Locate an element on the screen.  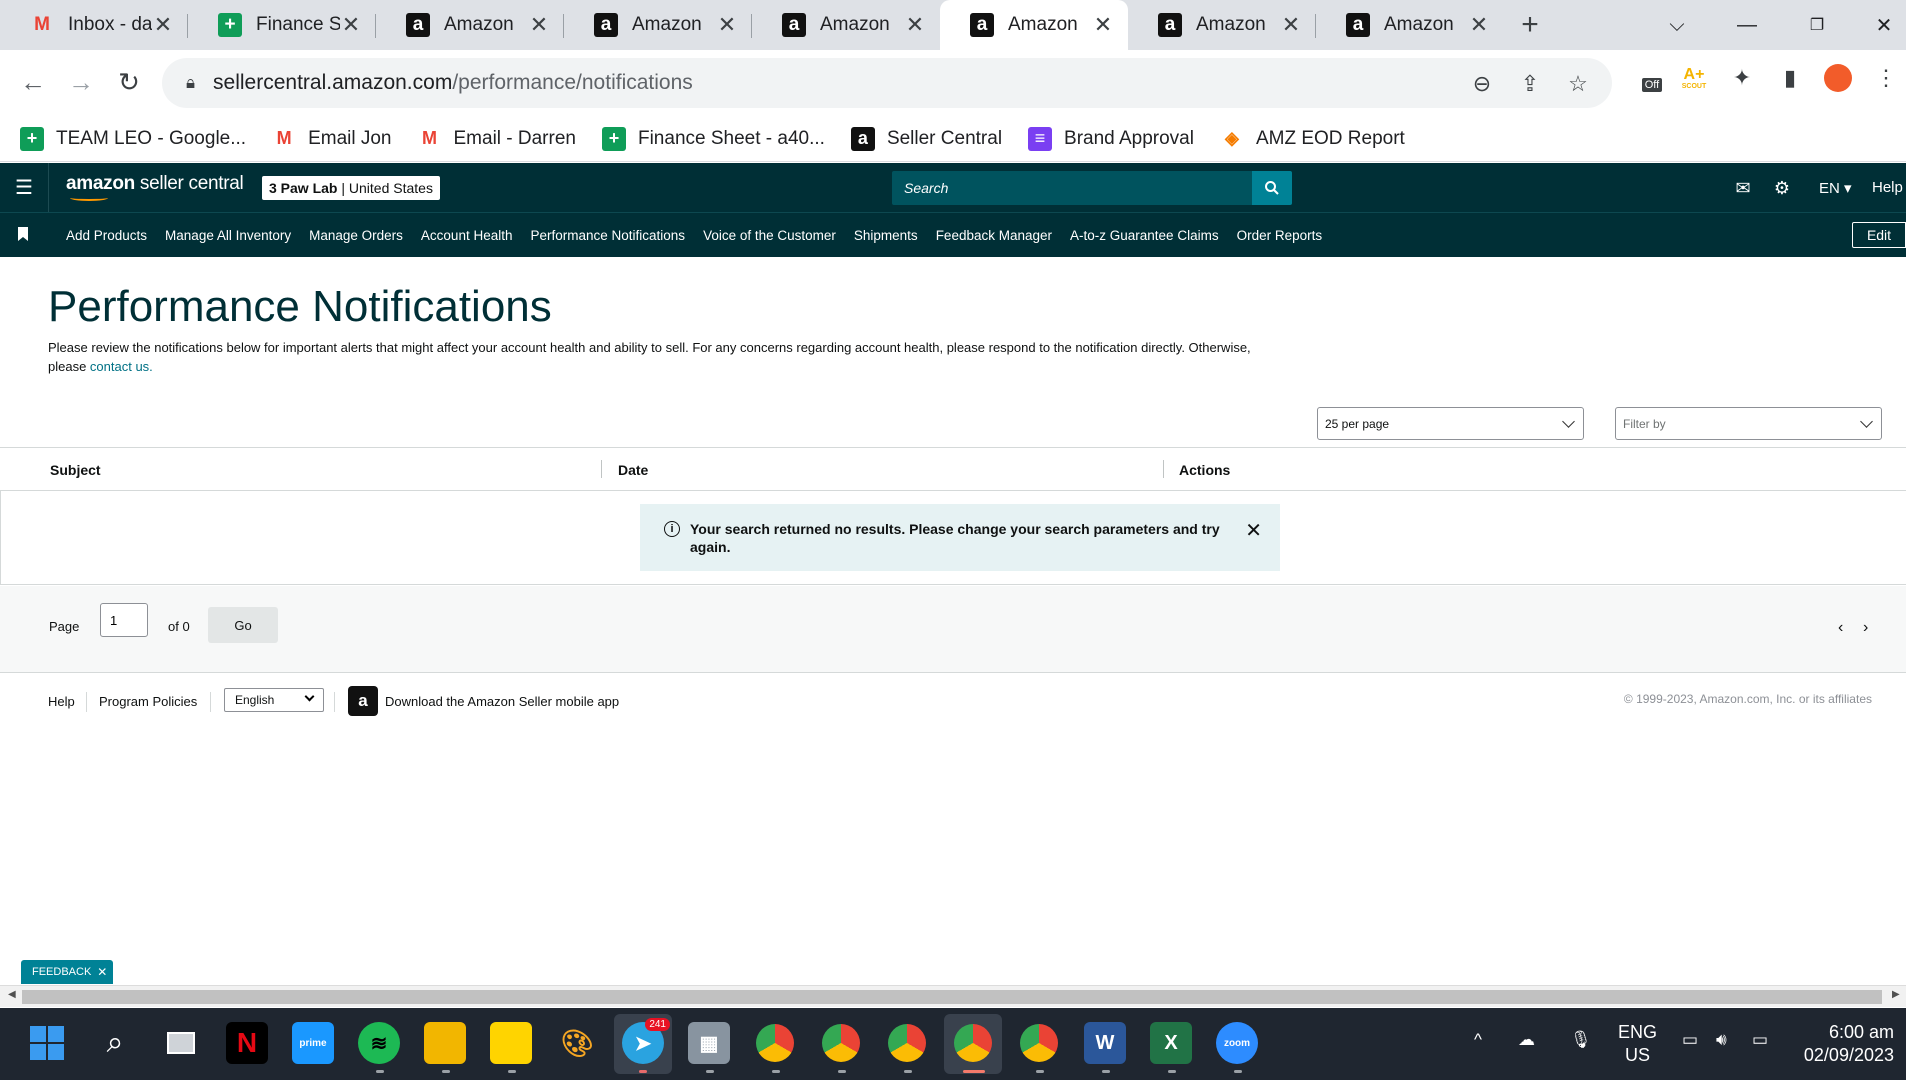
bookmark-brand-approval: ≡ Brand Approval is located at coordinates (1111, 138).